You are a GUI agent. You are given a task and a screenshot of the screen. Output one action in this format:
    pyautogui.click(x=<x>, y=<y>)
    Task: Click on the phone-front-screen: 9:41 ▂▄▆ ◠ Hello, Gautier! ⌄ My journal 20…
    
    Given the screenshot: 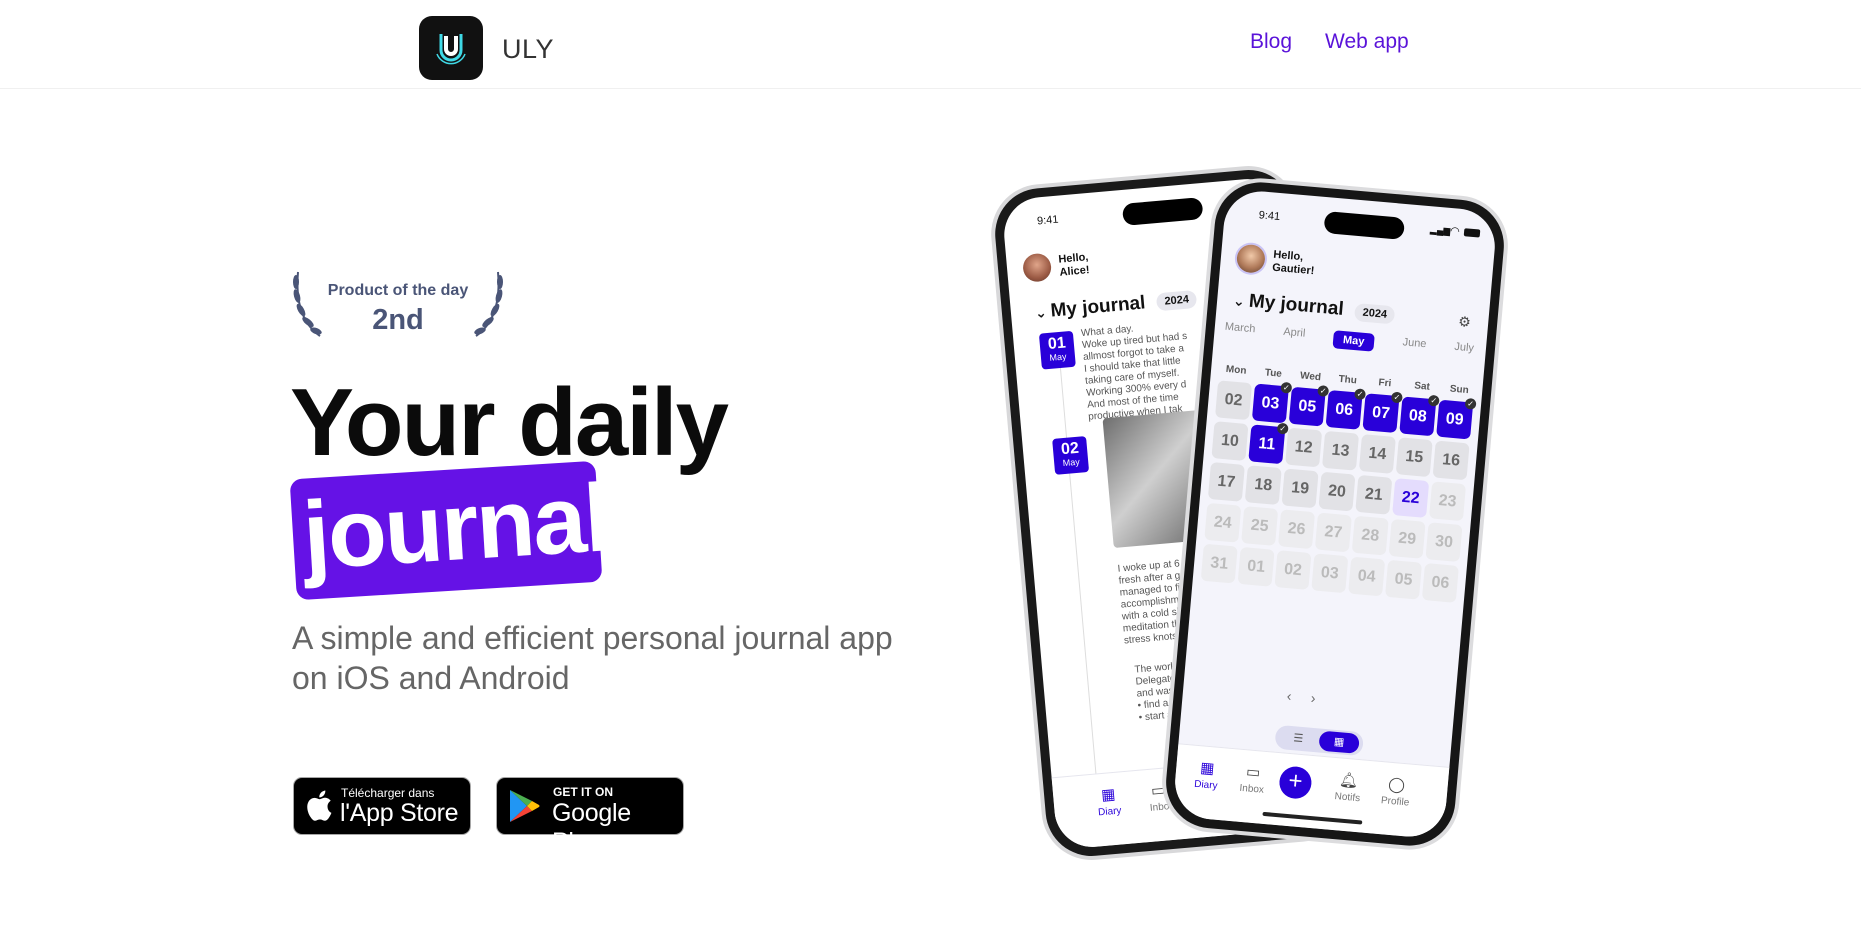 What is the action you would take?
    pyautogui.click(x=1335, y=514)
    